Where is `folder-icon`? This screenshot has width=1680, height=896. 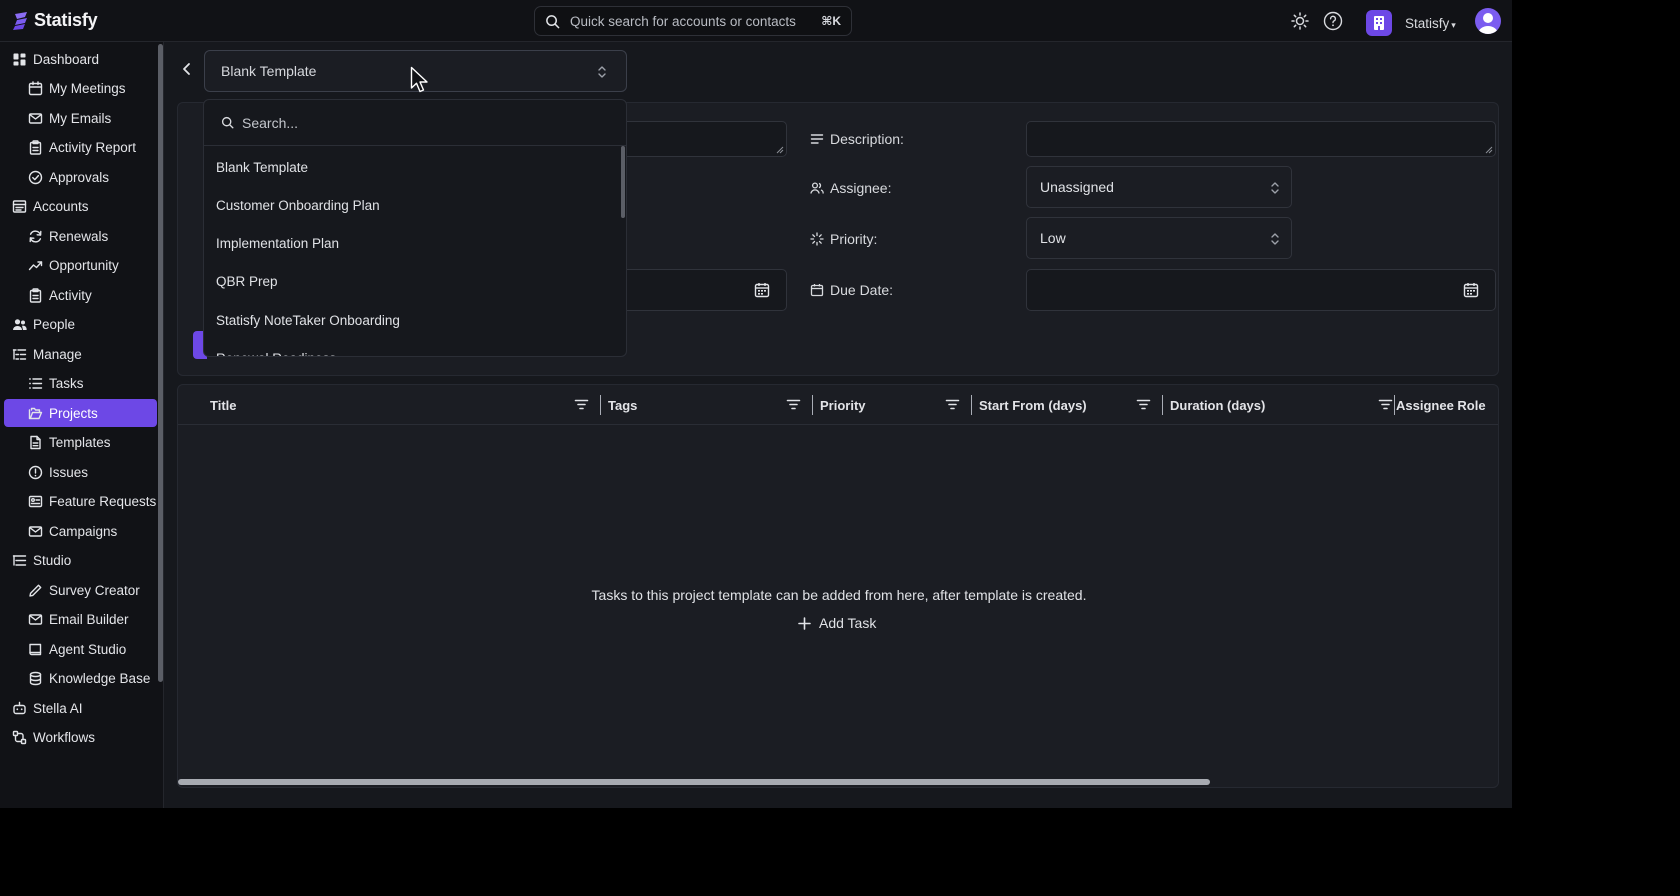 folder-icon is located at coordinates (35, 413).